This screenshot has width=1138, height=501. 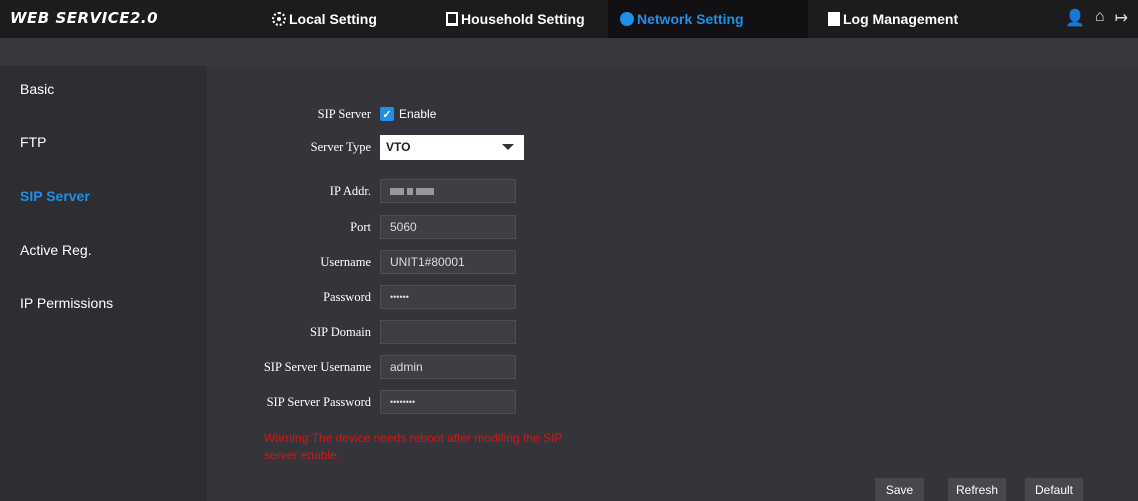 What do you see at coordinates (318, 401) in the screenshot?
I see `sip-server-password-label: SIP Server Password` at bounding box center [318, 401].